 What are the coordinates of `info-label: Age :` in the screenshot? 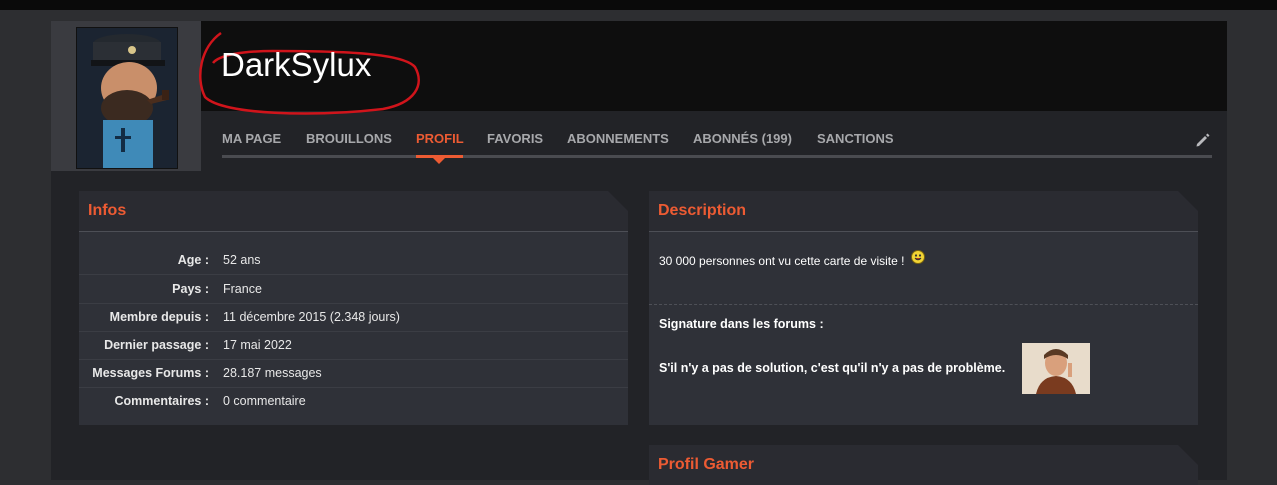 It's located at (193, 260).